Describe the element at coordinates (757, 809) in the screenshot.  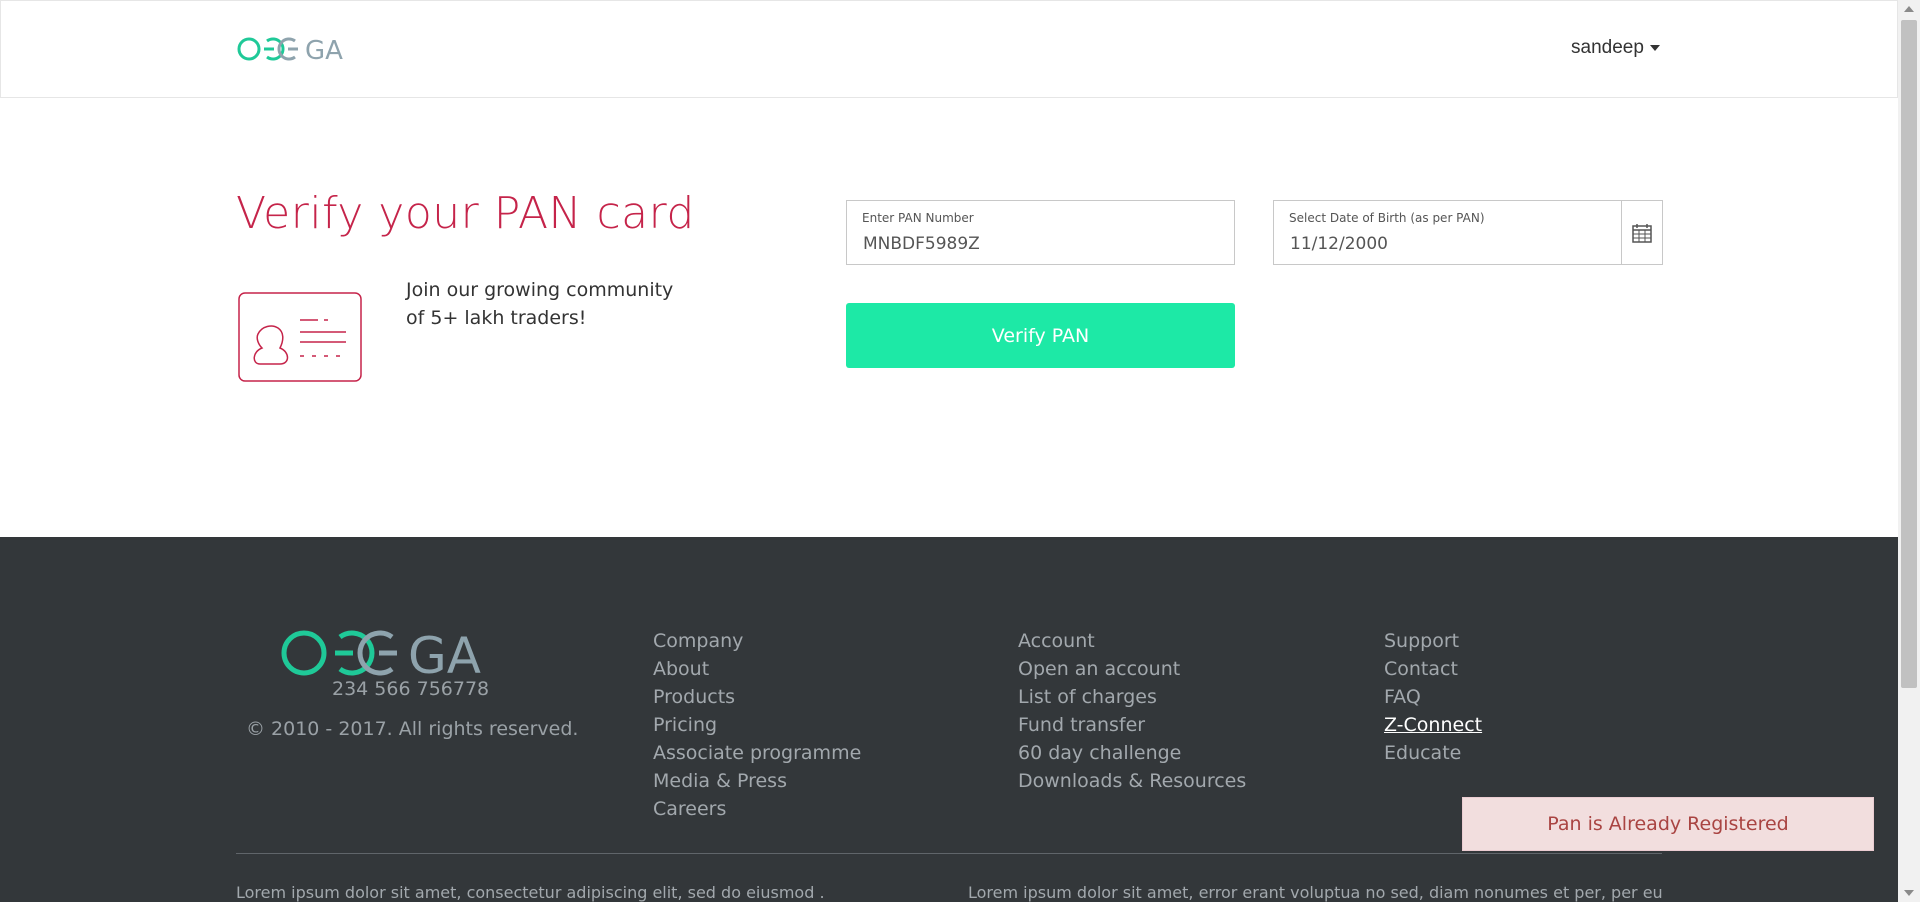
I see `footer-link: Careers` at that location.